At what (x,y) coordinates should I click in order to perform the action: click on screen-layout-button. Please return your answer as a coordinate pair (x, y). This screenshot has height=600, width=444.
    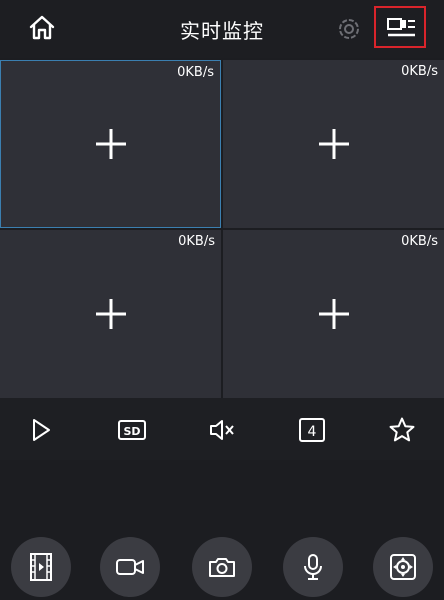
    Looking at the image, I should click on (400, 27).